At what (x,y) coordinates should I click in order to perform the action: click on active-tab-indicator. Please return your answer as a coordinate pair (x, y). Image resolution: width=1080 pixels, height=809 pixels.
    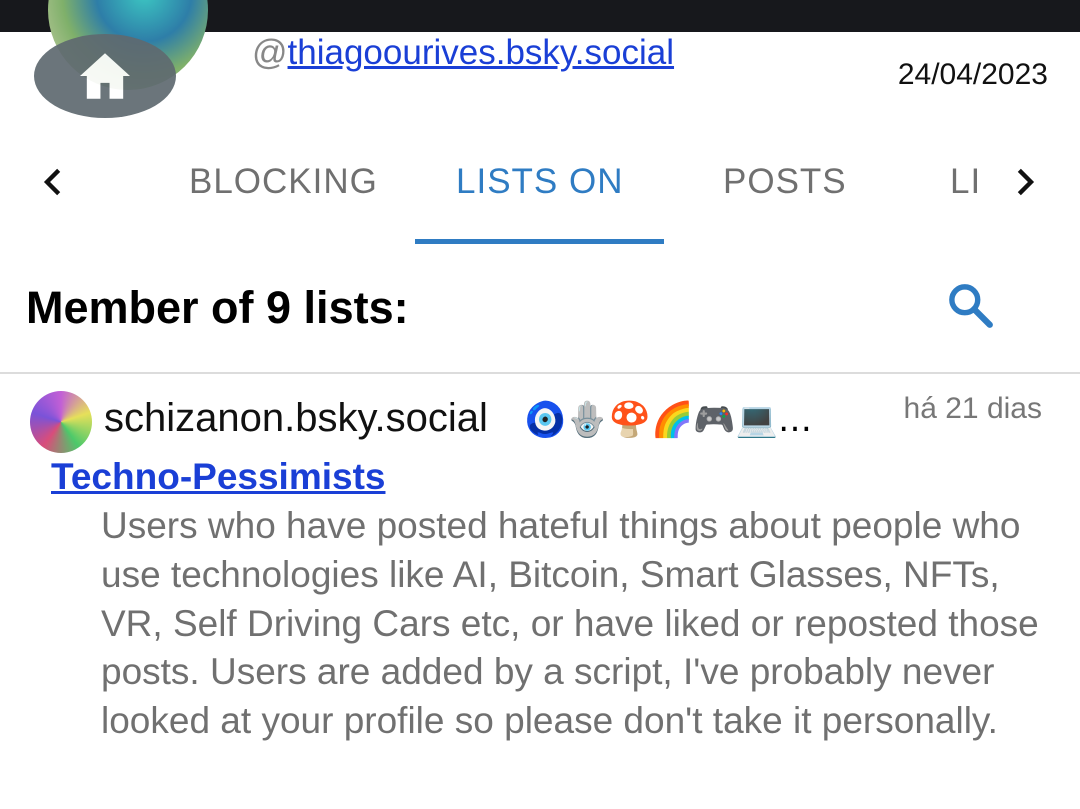
    Looking at the image, I should click on (539, 241).